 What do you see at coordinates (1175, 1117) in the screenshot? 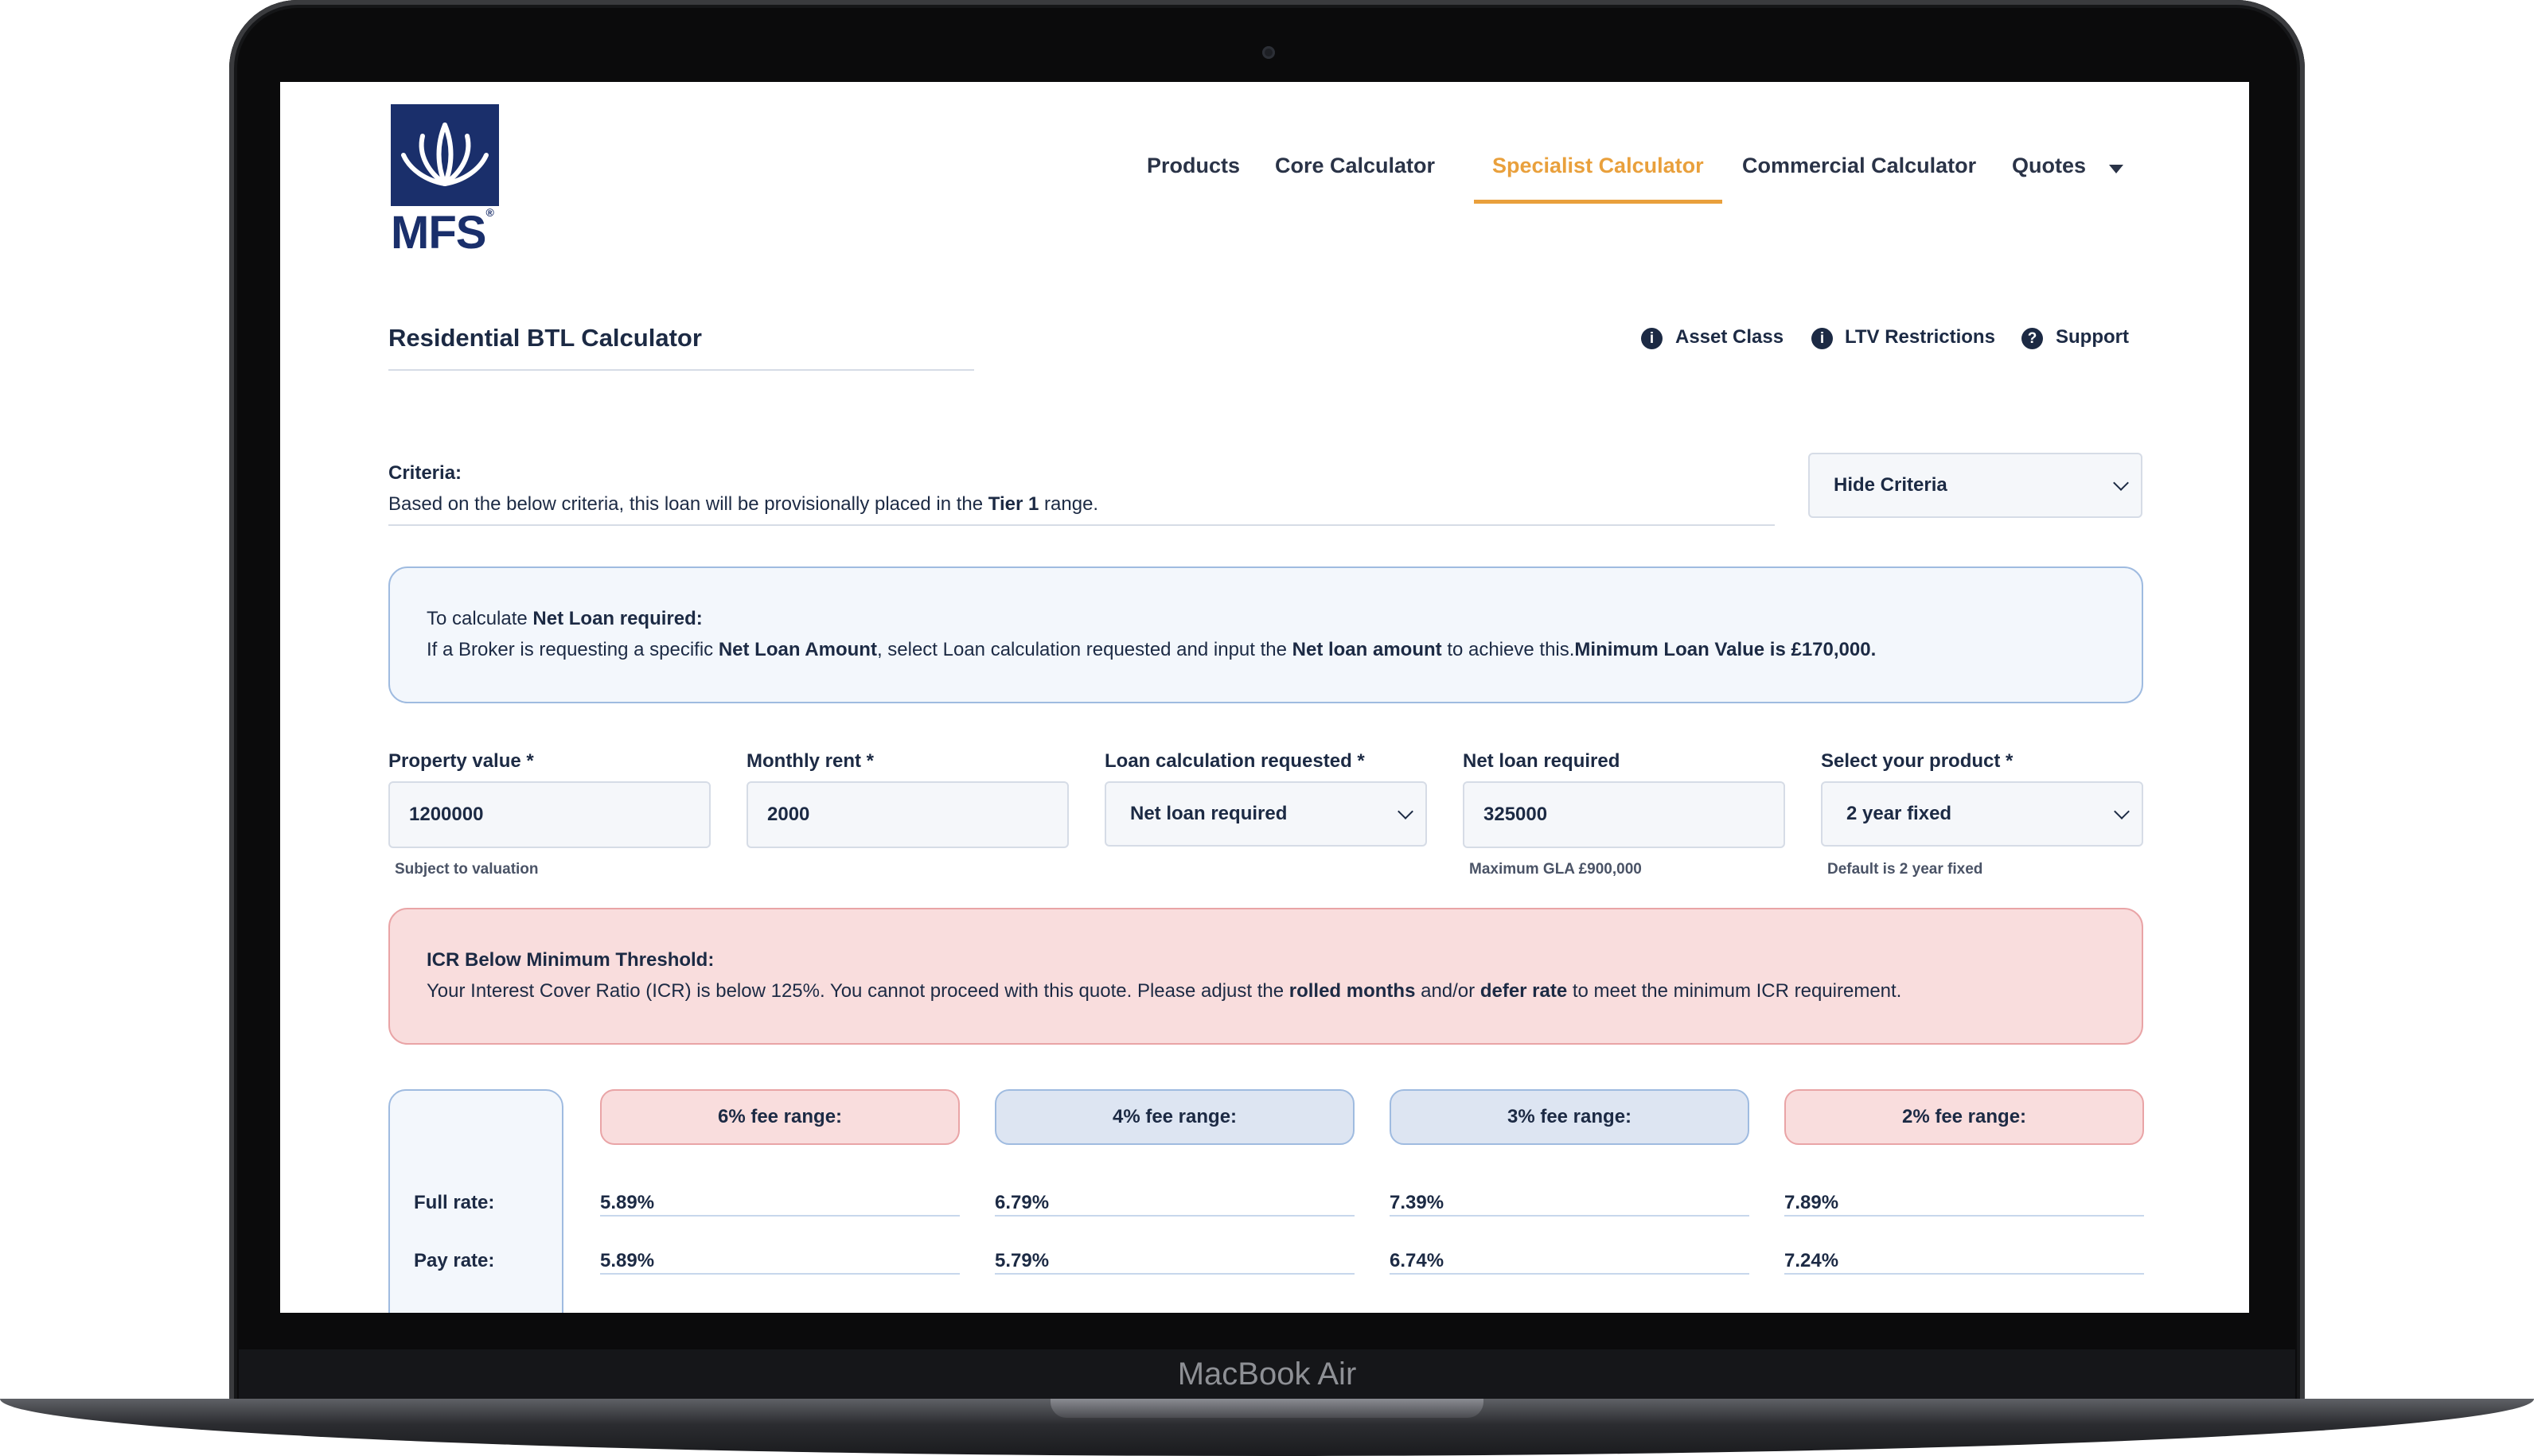
I see `fee-range-4-header: 4% fee range:` at bounding box center [1175, 1117].